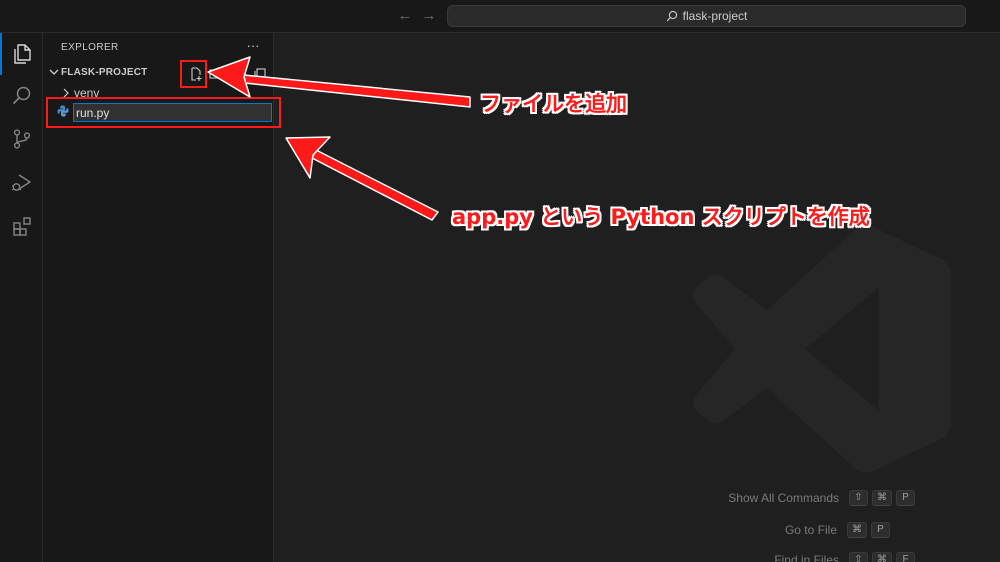  Describe the element at coordinates (90, 47) in the screenshot. I see `sidebar-title: EXPLORER` at that location.